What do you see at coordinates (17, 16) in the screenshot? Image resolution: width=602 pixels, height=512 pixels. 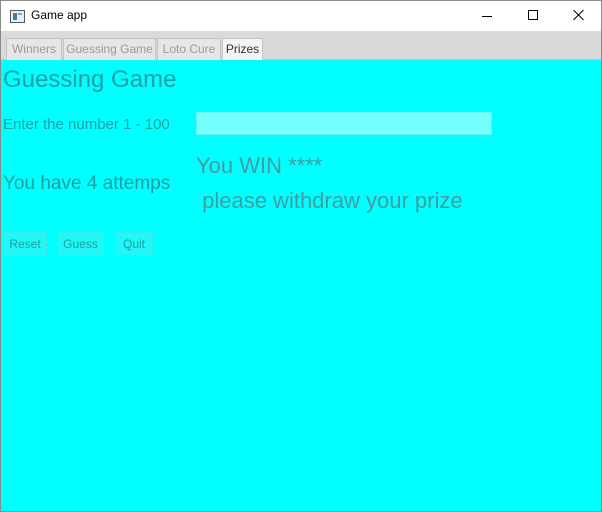 I see `app-window-icon` at bounding box center [17, 16].